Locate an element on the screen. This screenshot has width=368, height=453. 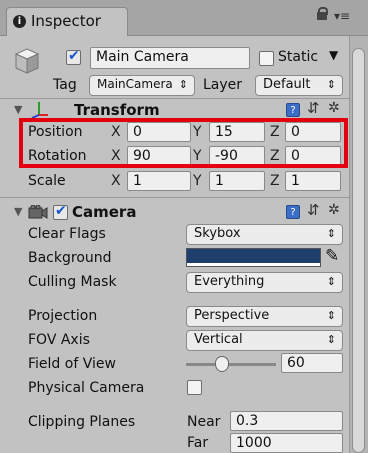
tag-value: MainCamera is located at coordinates (135, 84).